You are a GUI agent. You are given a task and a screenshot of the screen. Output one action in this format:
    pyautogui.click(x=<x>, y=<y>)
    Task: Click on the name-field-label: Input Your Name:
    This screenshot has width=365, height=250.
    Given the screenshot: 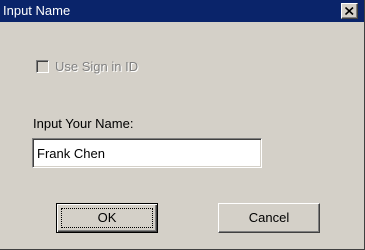 What is the action you would take?
    pyautogui.click(x=83, y=123)
    